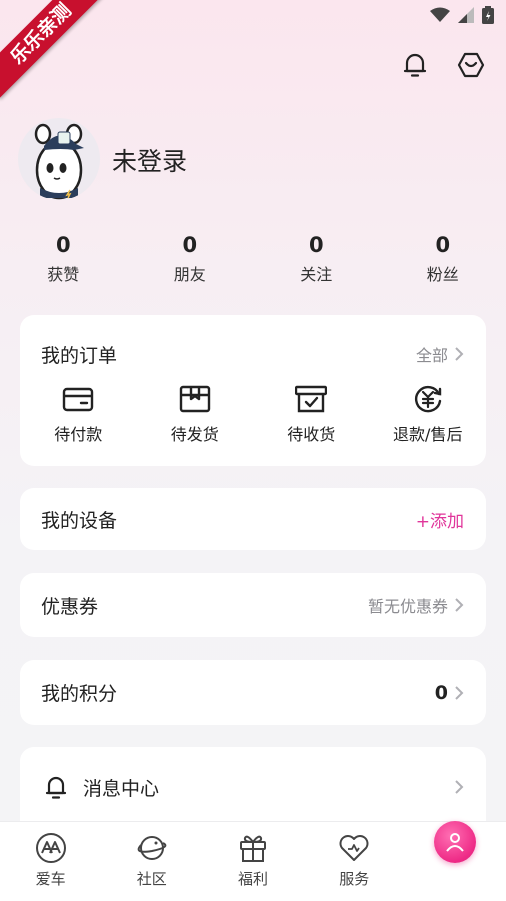 The width and height of the screenshot is (506, 901). Describe the element at coordinates (253, 353) in the screenshot. I see `orders-header: 我的订单 全部` at that location.